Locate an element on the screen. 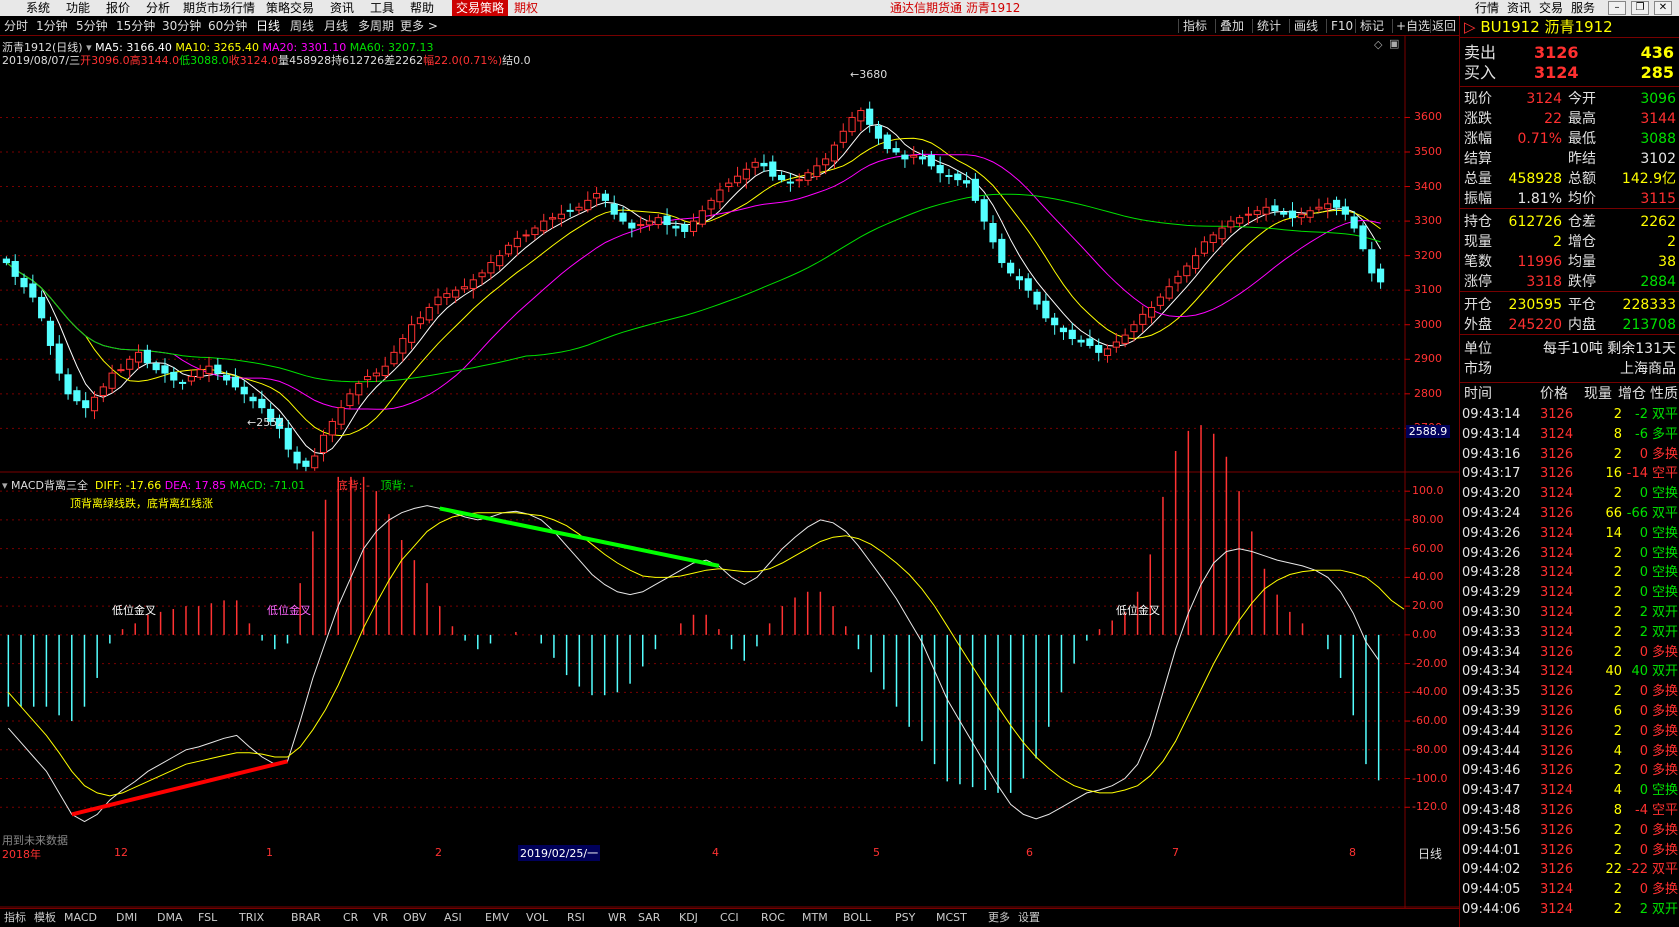  macd-toggle-icon: ▾ is located at coordinates (5, 485).